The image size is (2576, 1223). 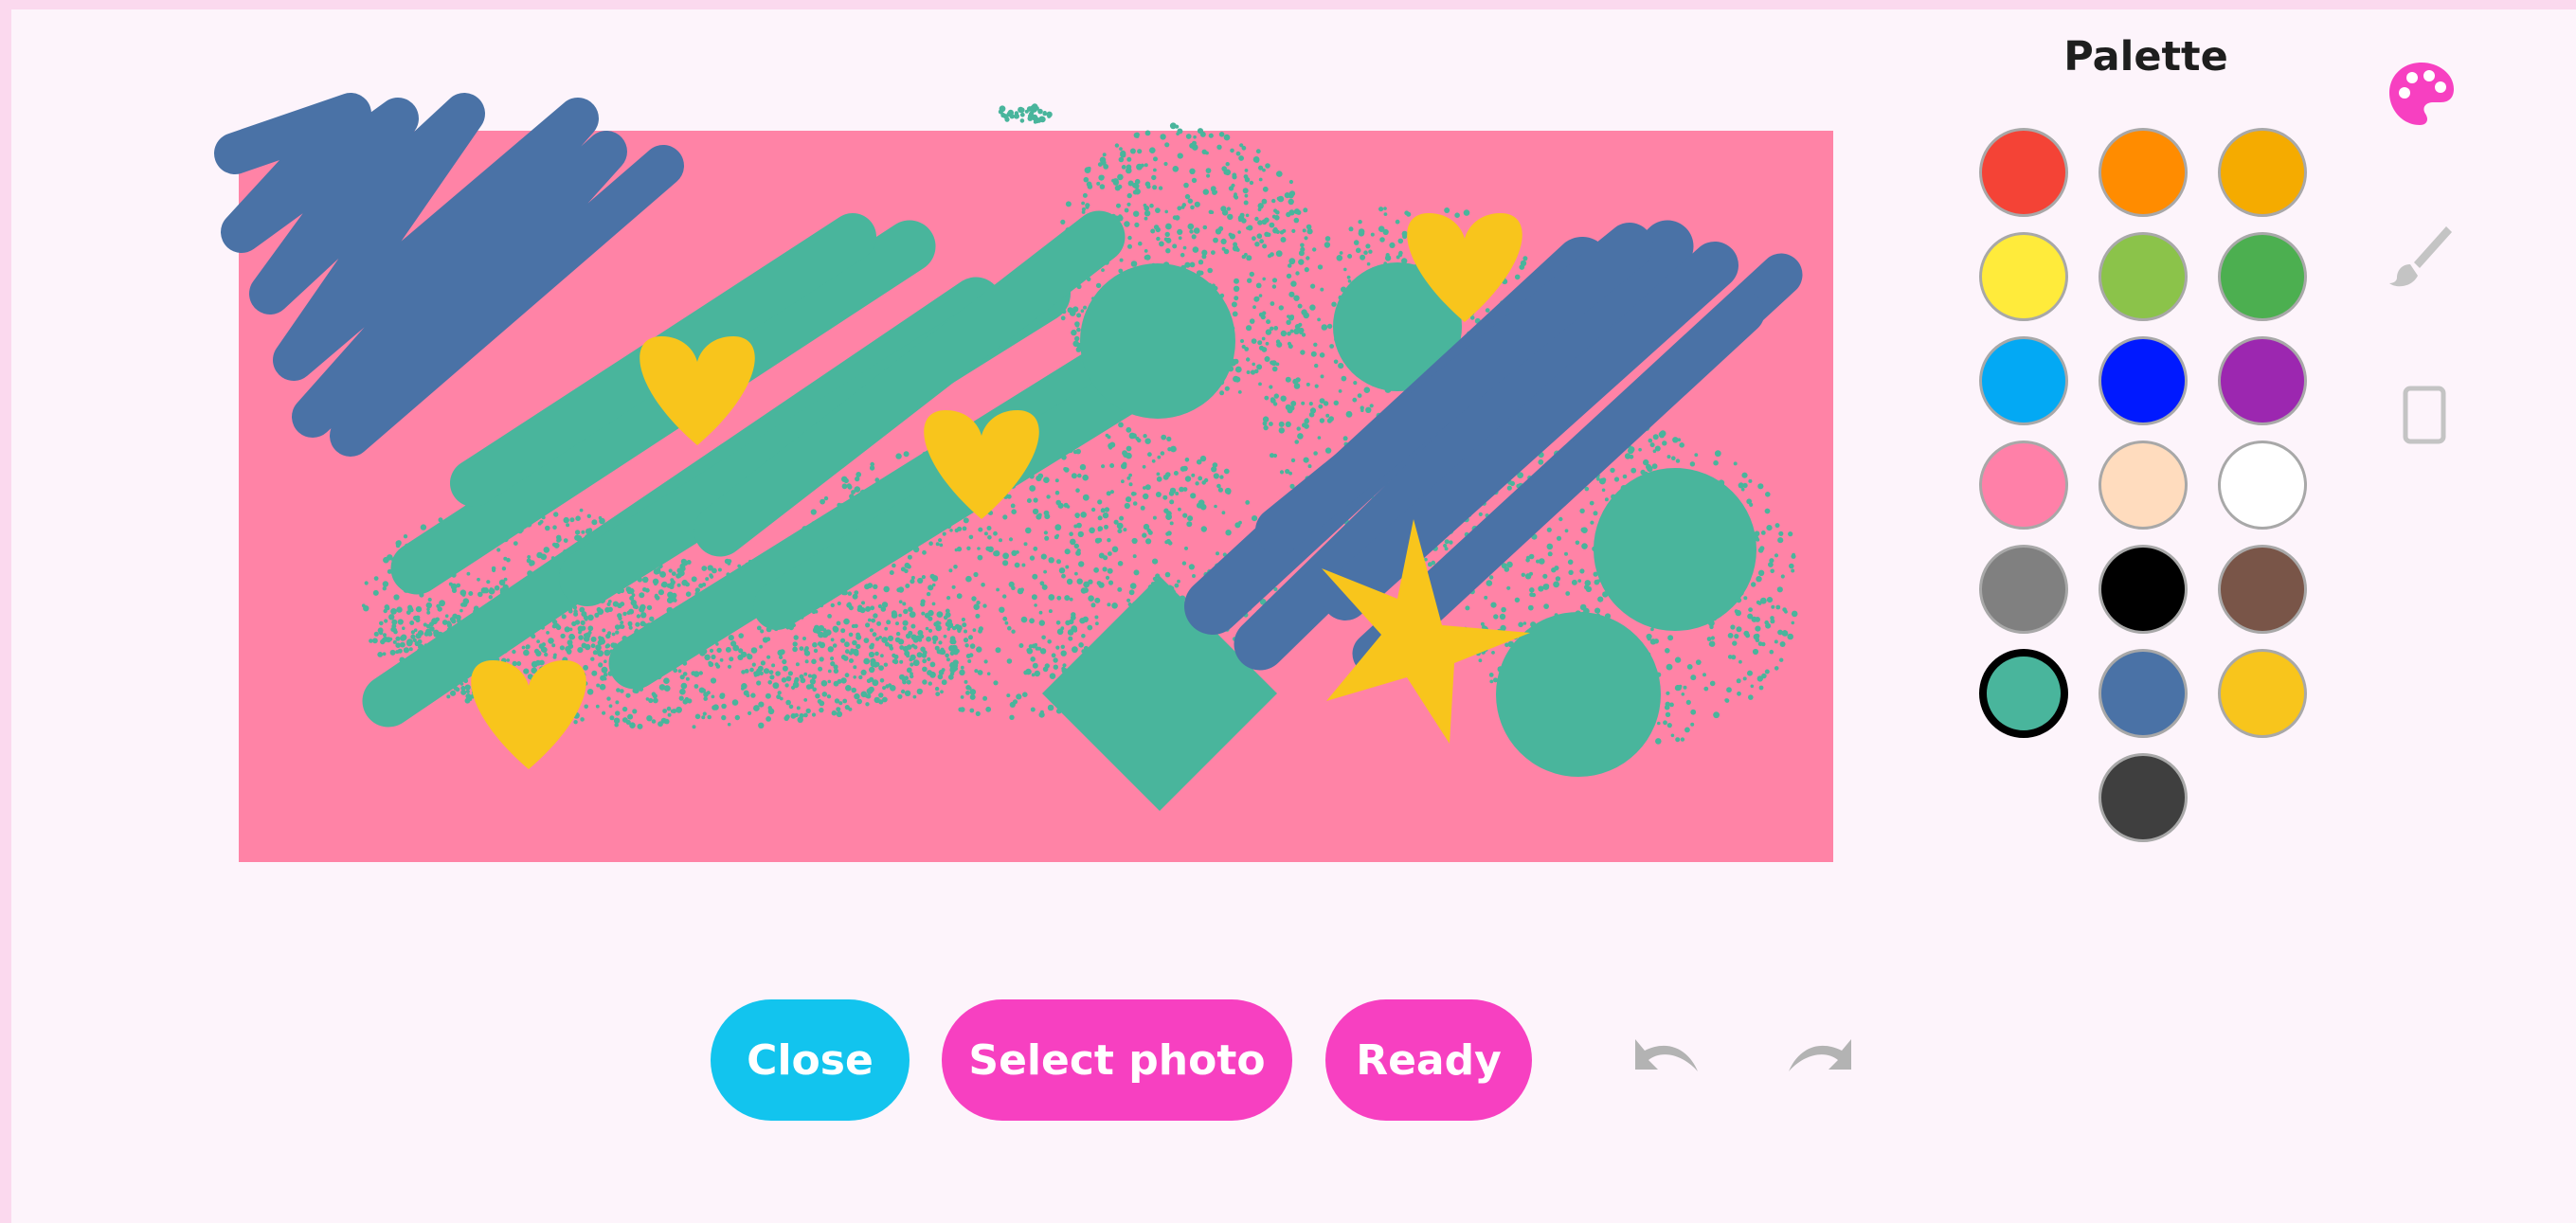 What do you see at coordinates (1428, 1060) in the screenshot?
I see `ready-button: Ready` at bounding box center [1428, 1060].